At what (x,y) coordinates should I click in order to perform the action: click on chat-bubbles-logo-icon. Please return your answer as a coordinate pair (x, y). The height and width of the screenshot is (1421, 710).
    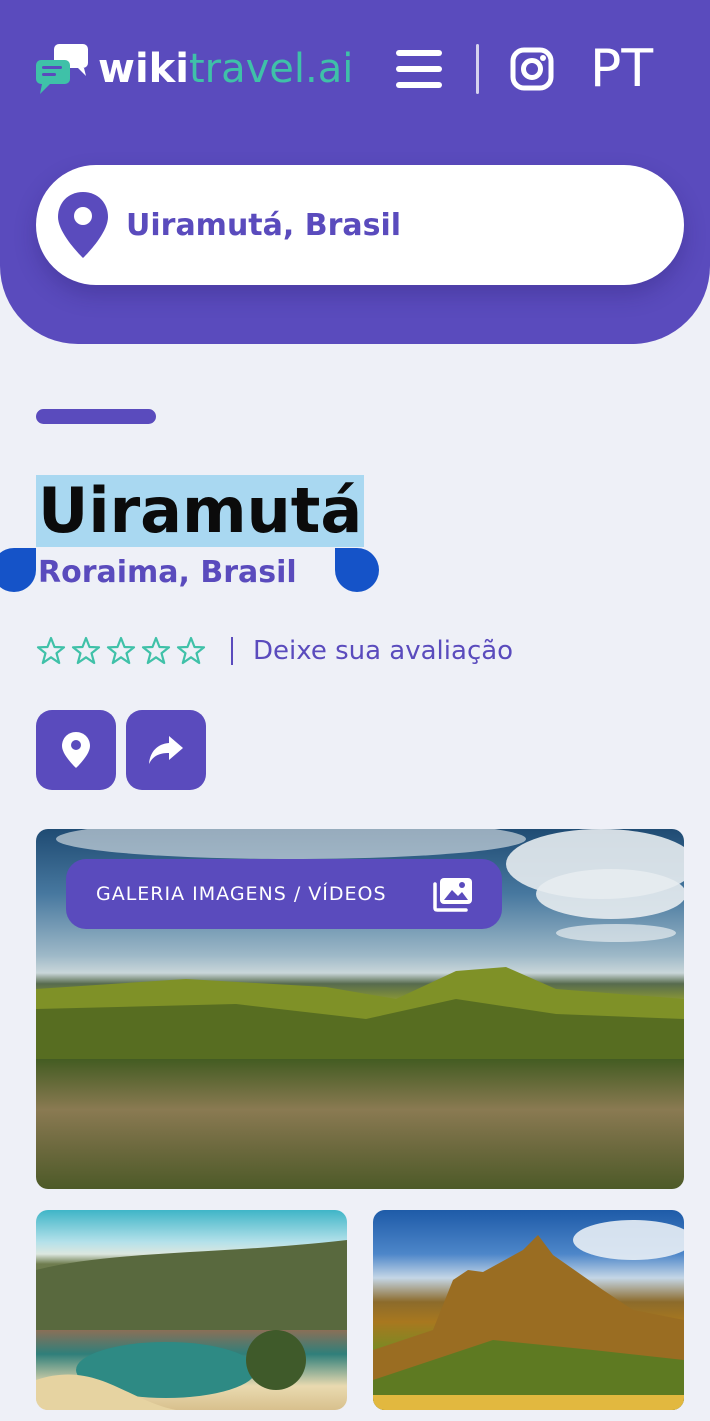
    Looking at the image, I should click on (64, 69).